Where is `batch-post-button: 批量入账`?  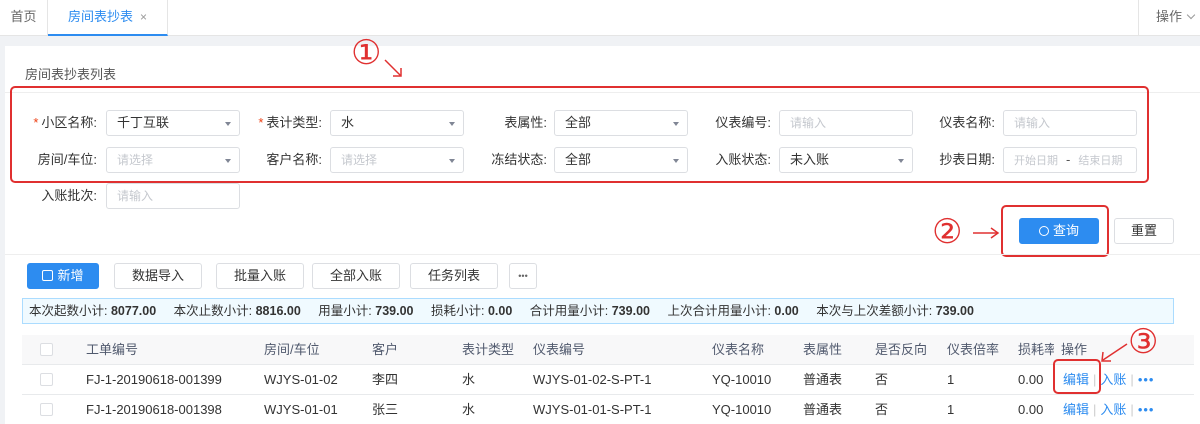 batch-post-button: 批量入账 is located at coordinates (260, 276).